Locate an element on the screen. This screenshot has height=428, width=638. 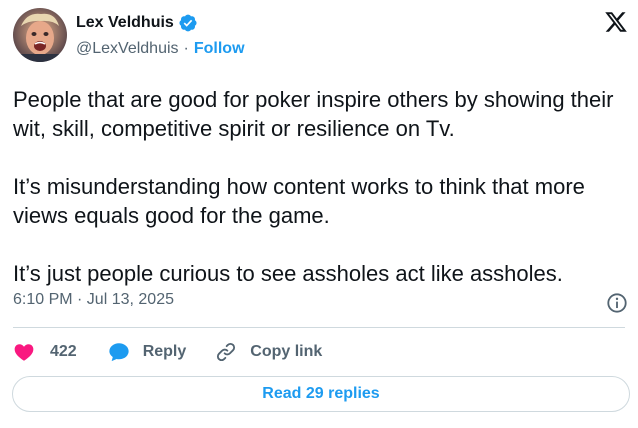
info-icon is located at coordinates (617, 303).